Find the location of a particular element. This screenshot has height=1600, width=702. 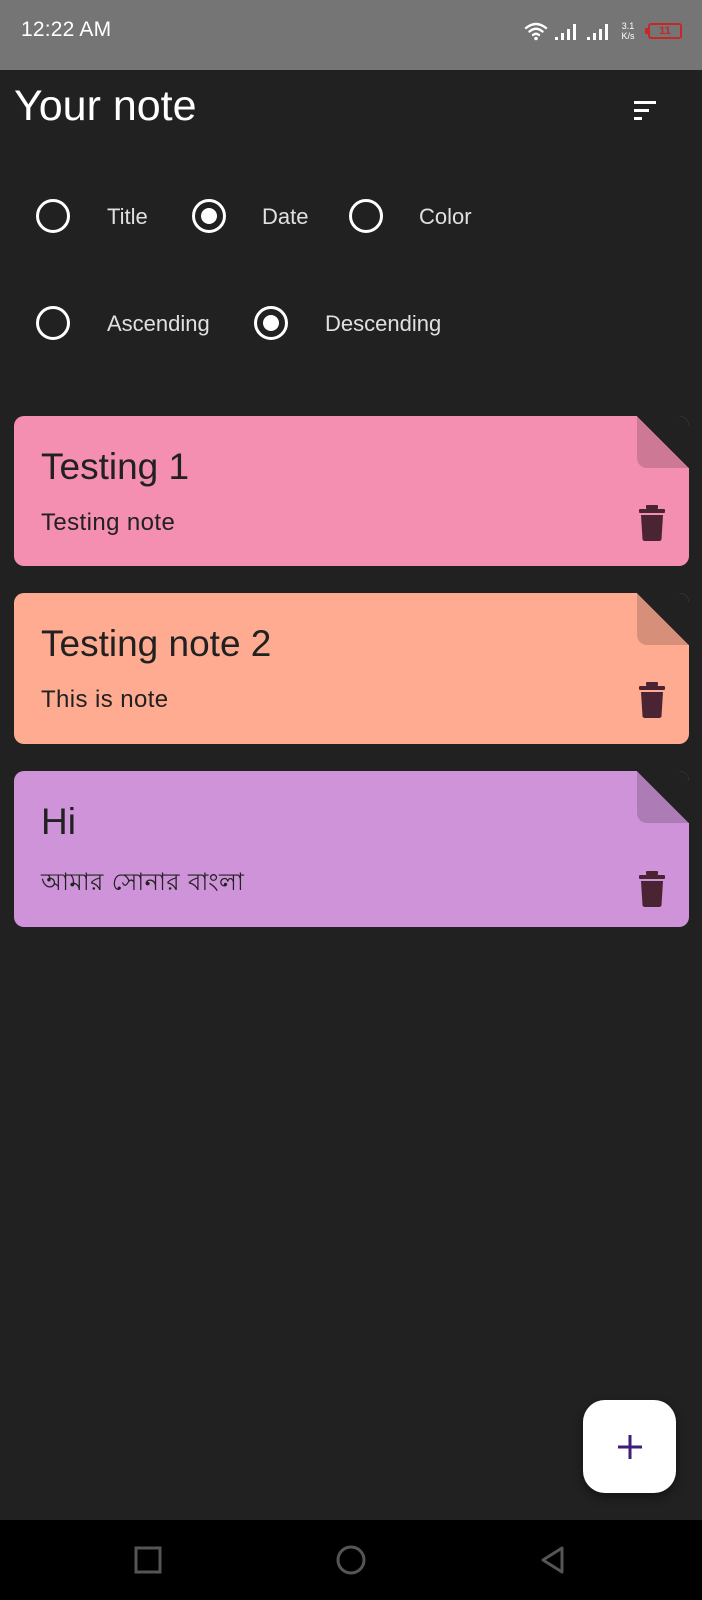

recent-apps-icon is located at coordinates (148, 1560).